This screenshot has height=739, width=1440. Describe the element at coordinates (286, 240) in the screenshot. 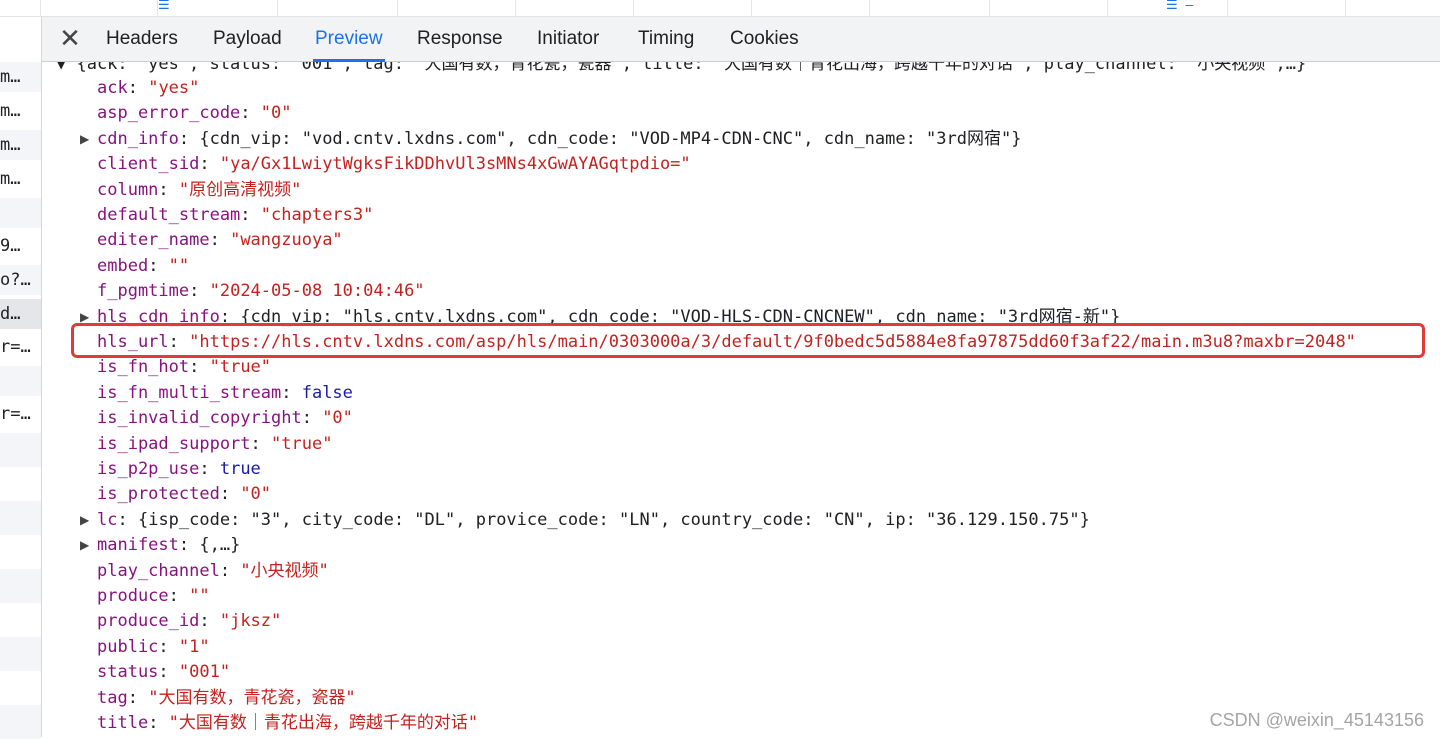

I see `json-value: "wangzuoya"` at that location.